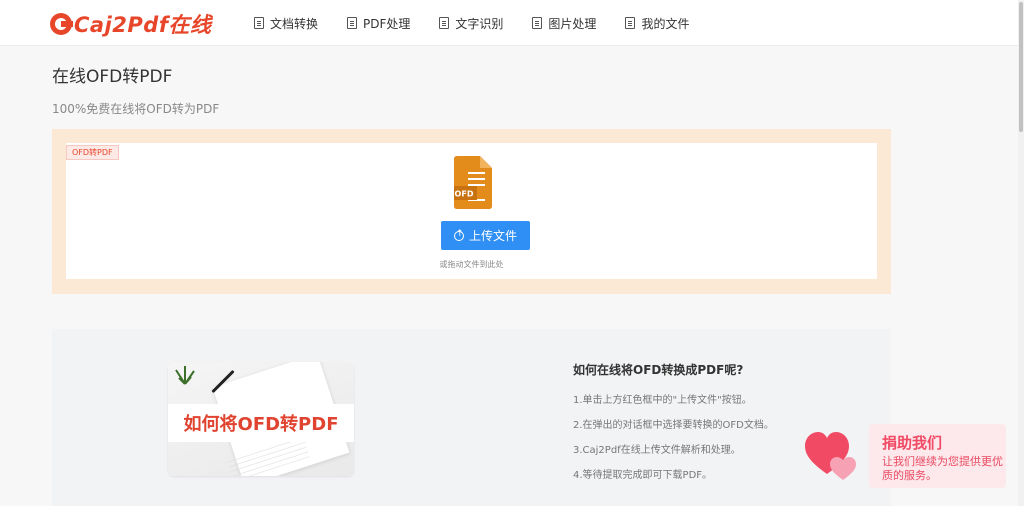 This screenshot has width=1024, height=506. Describe the element at coordinates (665, 23) in the screenshot. I see `nav-item-label: 我的文件` at that location.